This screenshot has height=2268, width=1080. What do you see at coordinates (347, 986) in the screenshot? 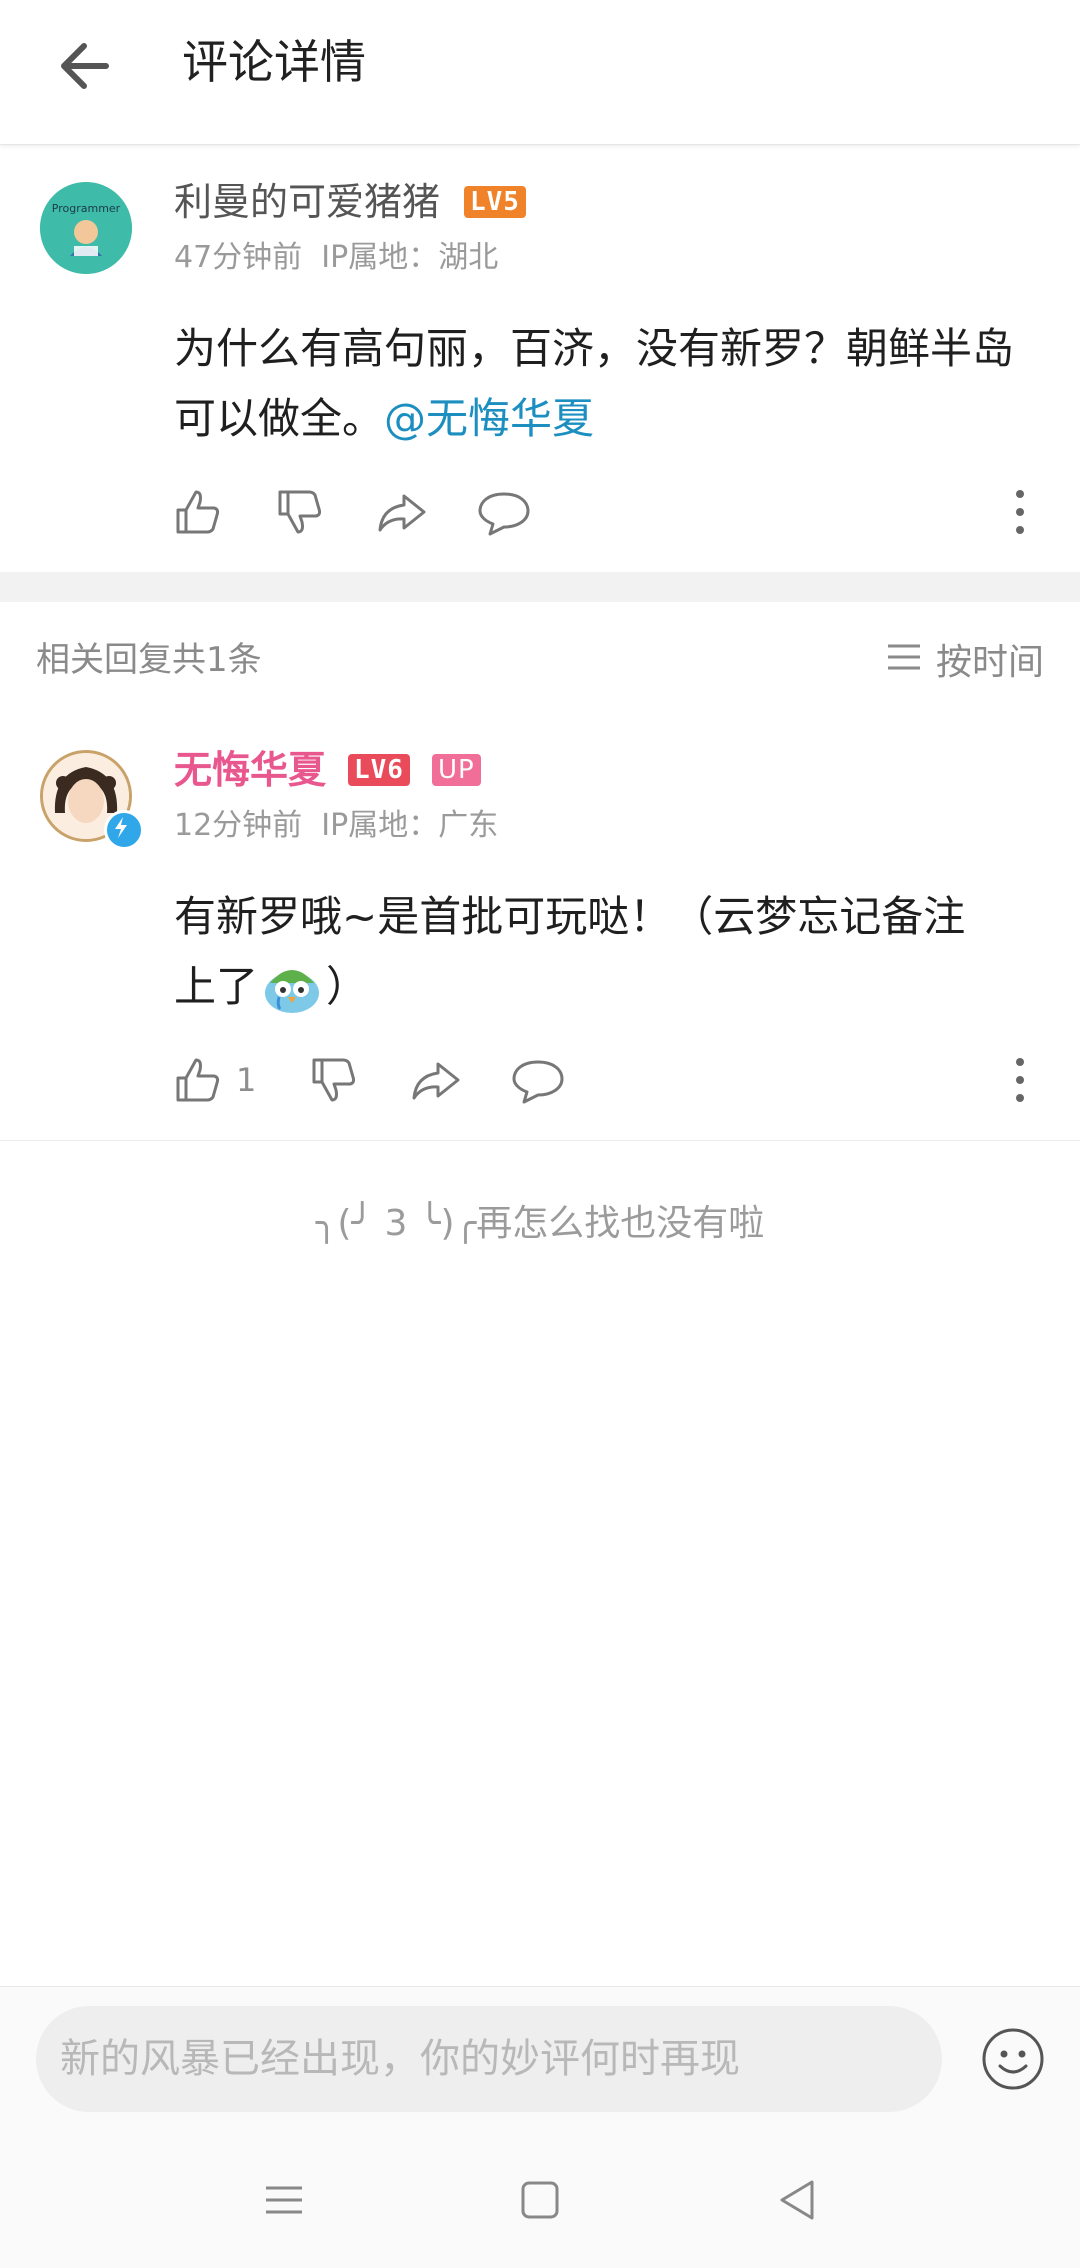
I see `reply-text-end: ）` at bounding box center [347, 986].